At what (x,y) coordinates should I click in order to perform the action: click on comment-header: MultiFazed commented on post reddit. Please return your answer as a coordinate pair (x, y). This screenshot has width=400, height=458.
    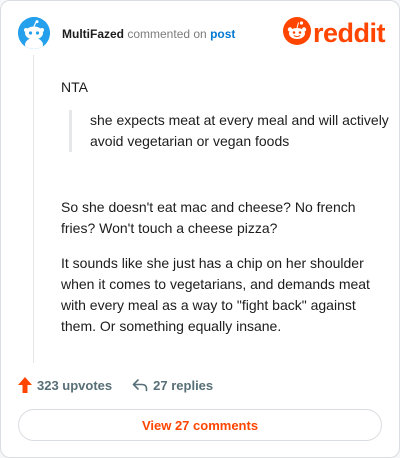
    Looking at the image, I should click on (200, 33).